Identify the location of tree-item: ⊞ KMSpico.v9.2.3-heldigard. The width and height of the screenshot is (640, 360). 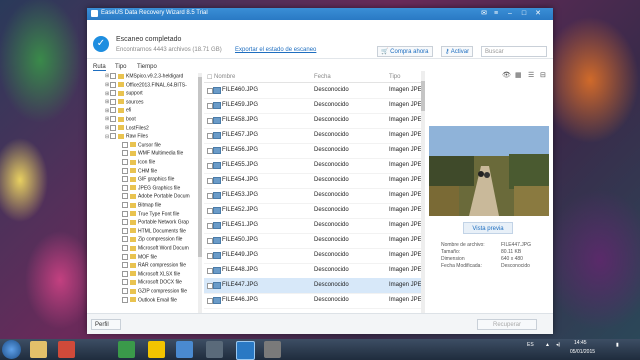
(144, 77).